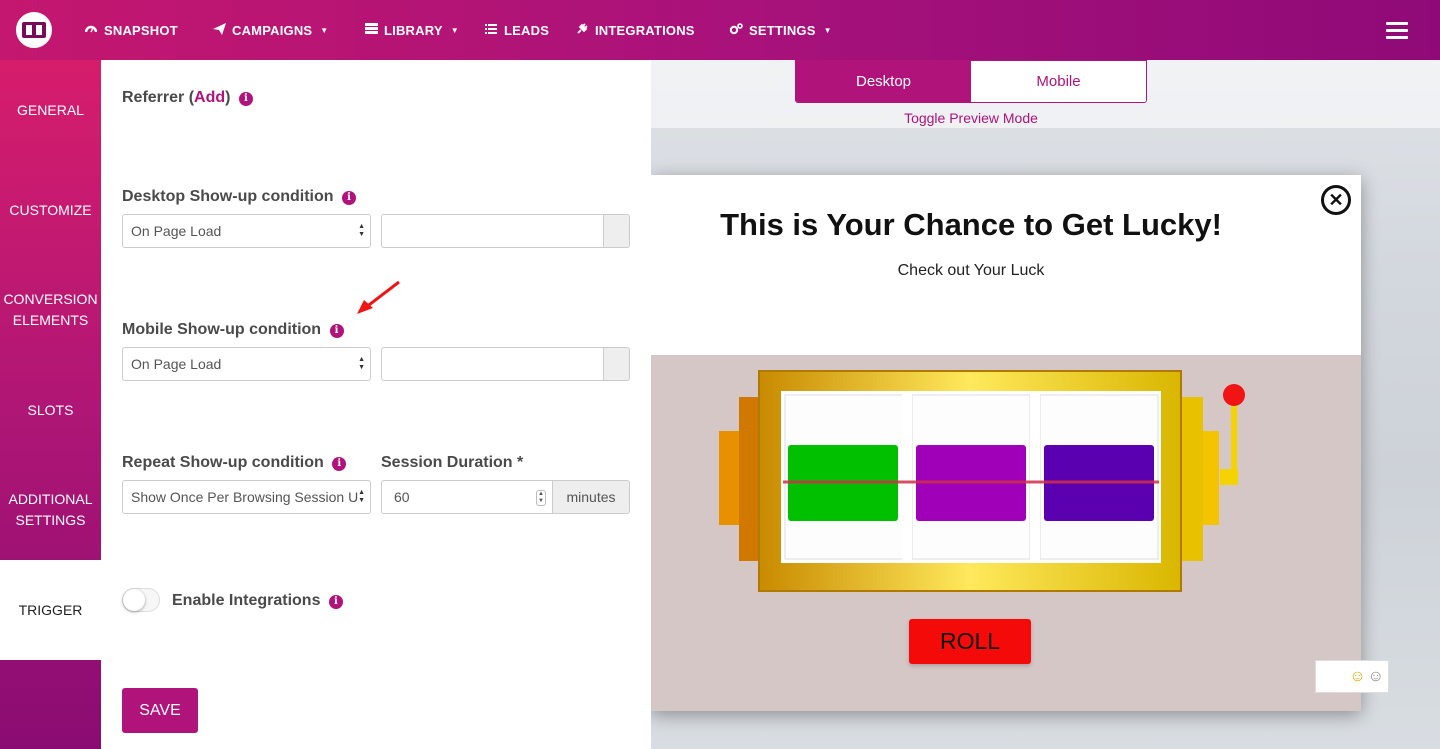  What do you see at coordinates (491, 30) in the screenshot?
I see `list-icon` at bounding box center [491, 30].